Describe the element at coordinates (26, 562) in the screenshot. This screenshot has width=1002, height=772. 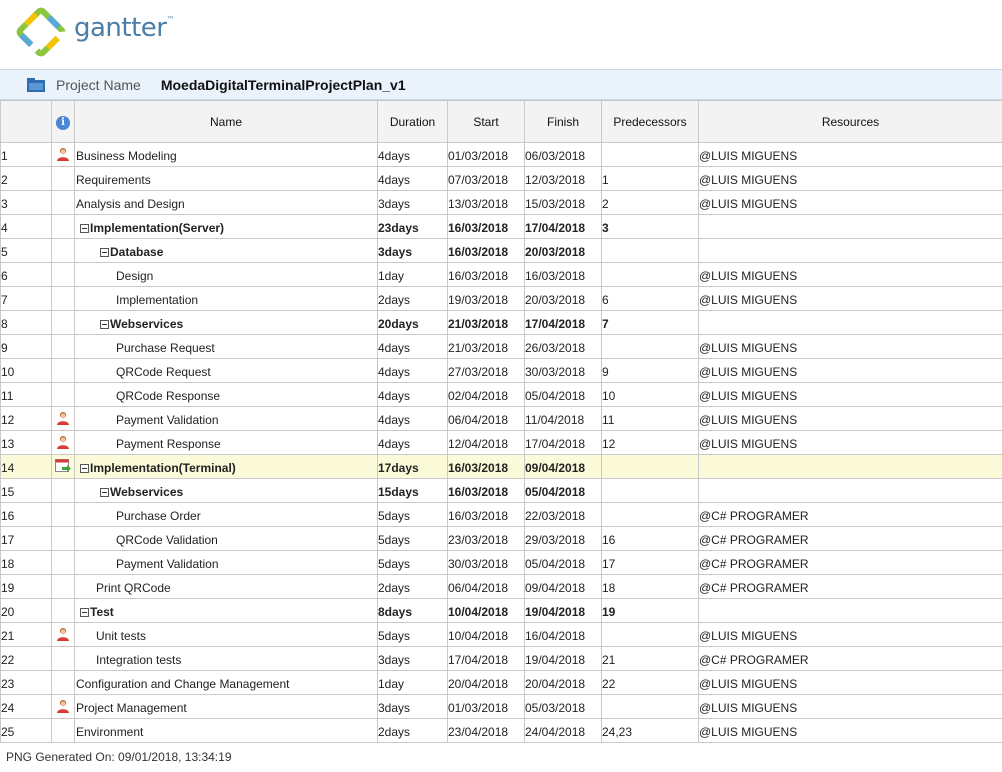
I see `task-id-cell: 18` at that location.